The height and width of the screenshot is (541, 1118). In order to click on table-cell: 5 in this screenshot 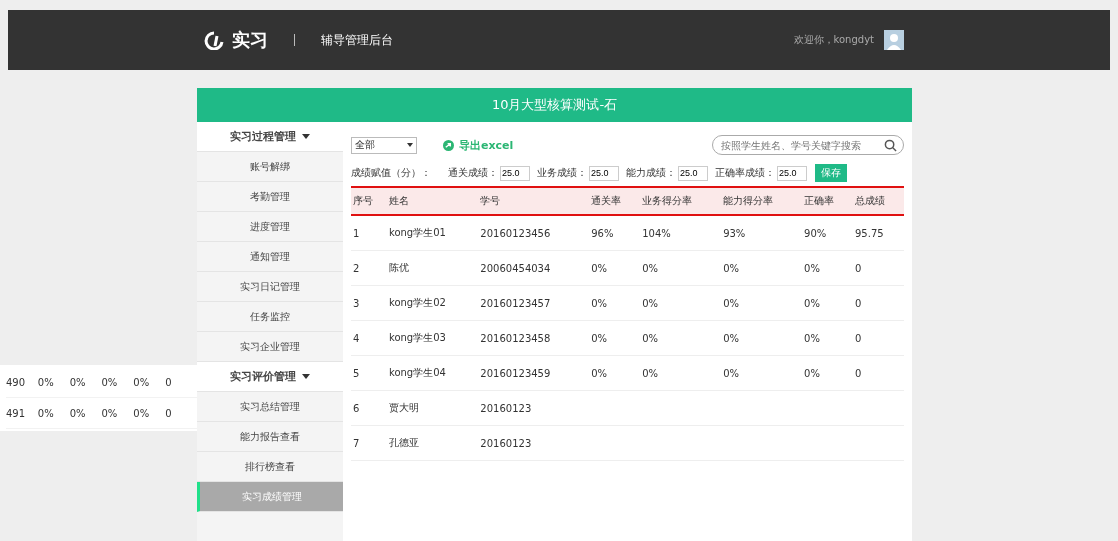, I will do `click(356, 373)`.